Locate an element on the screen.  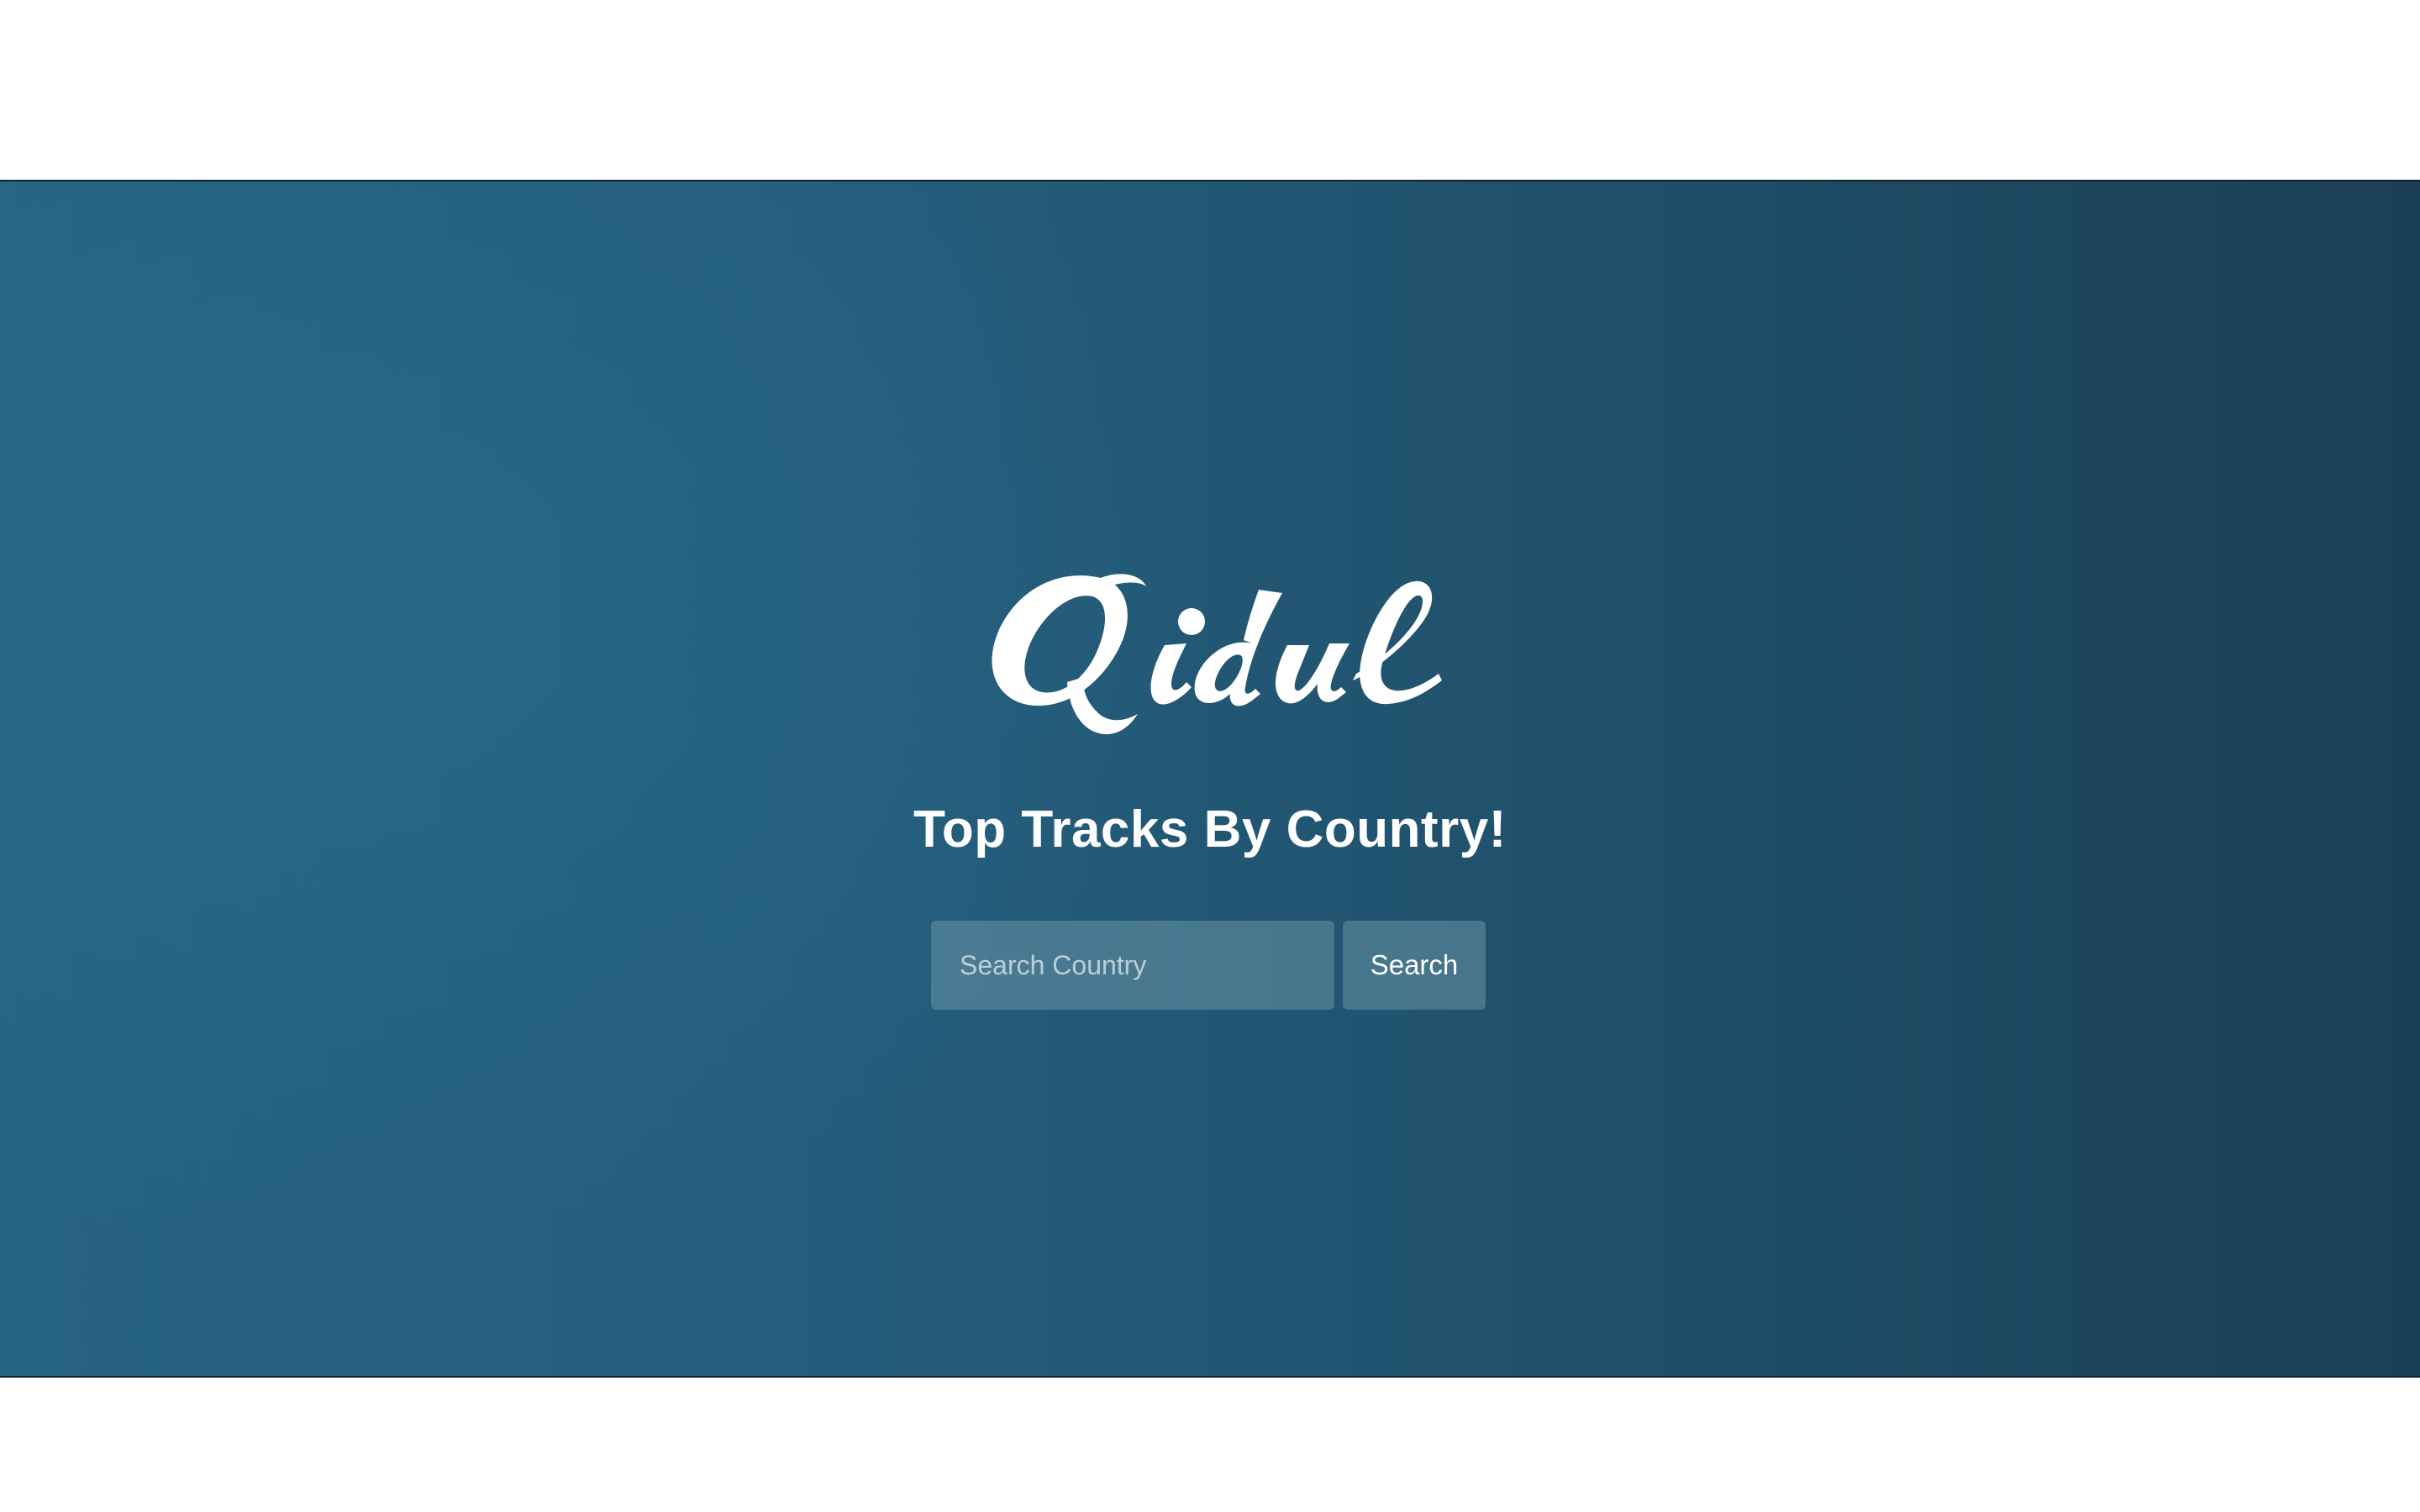
search-bar: Search is located at coordinates (1208, 965).